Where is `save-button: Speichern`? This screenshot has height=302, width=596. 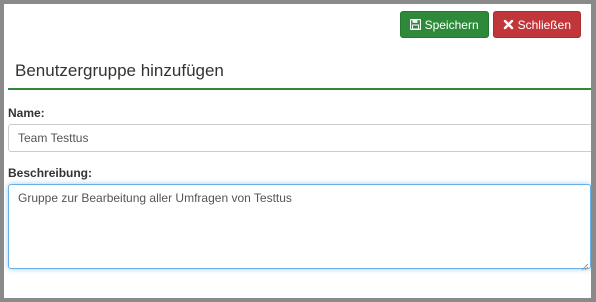 save-button: Speichern is located at coordinates (444, 24).